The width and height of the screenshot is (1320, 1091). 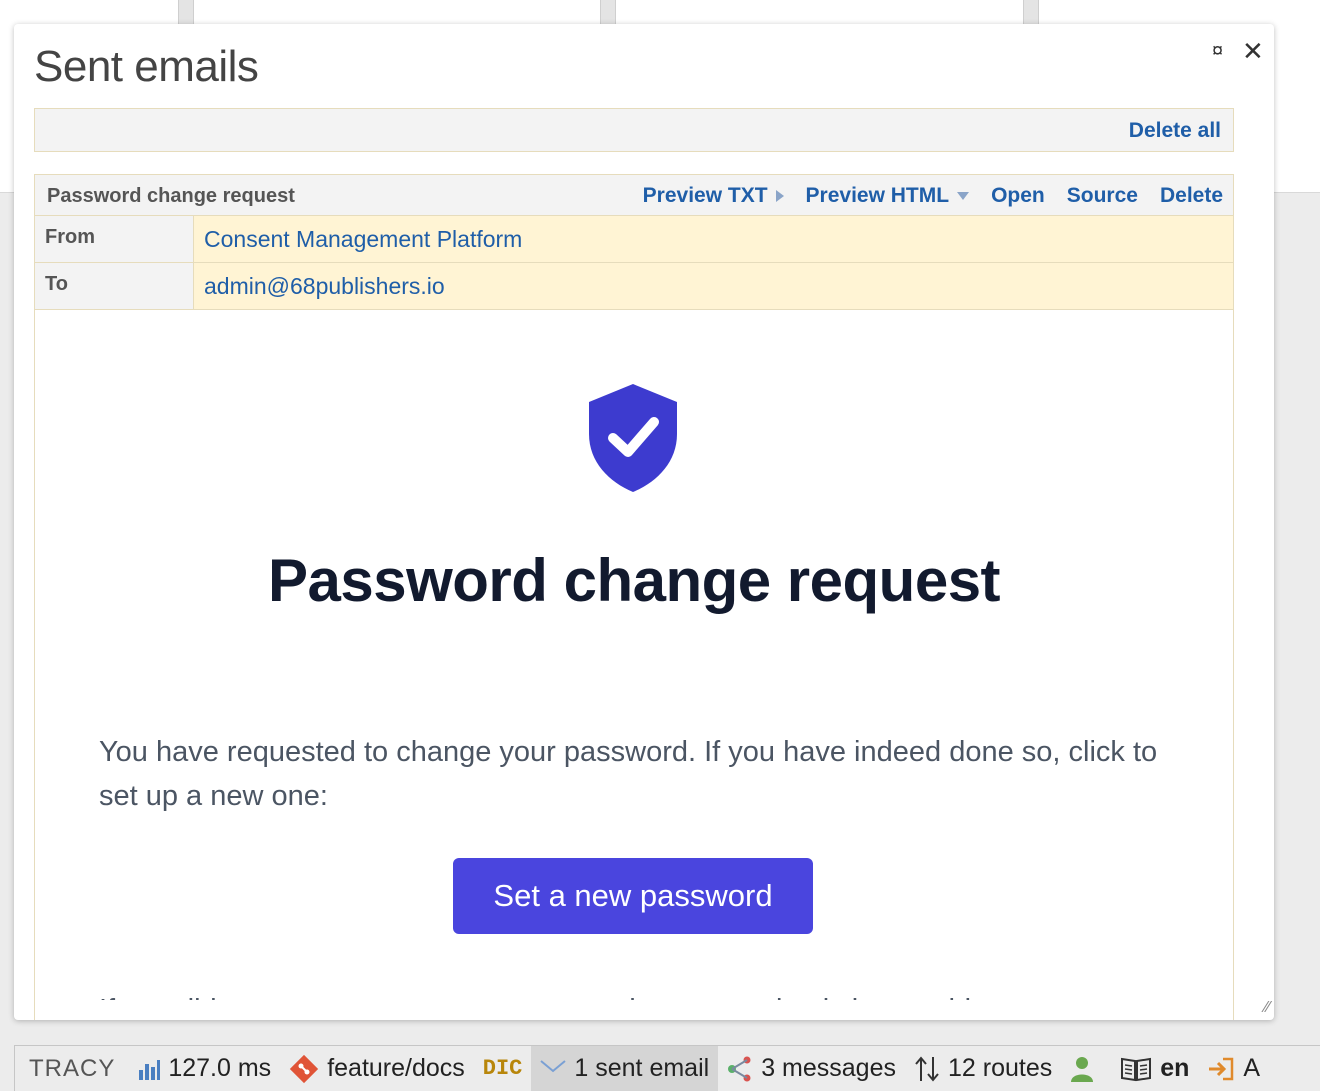 What do you see at coordinates (1253, 51) in the screenshot?
I see `close-icon: ✕` at bounding box center [1253, 51].